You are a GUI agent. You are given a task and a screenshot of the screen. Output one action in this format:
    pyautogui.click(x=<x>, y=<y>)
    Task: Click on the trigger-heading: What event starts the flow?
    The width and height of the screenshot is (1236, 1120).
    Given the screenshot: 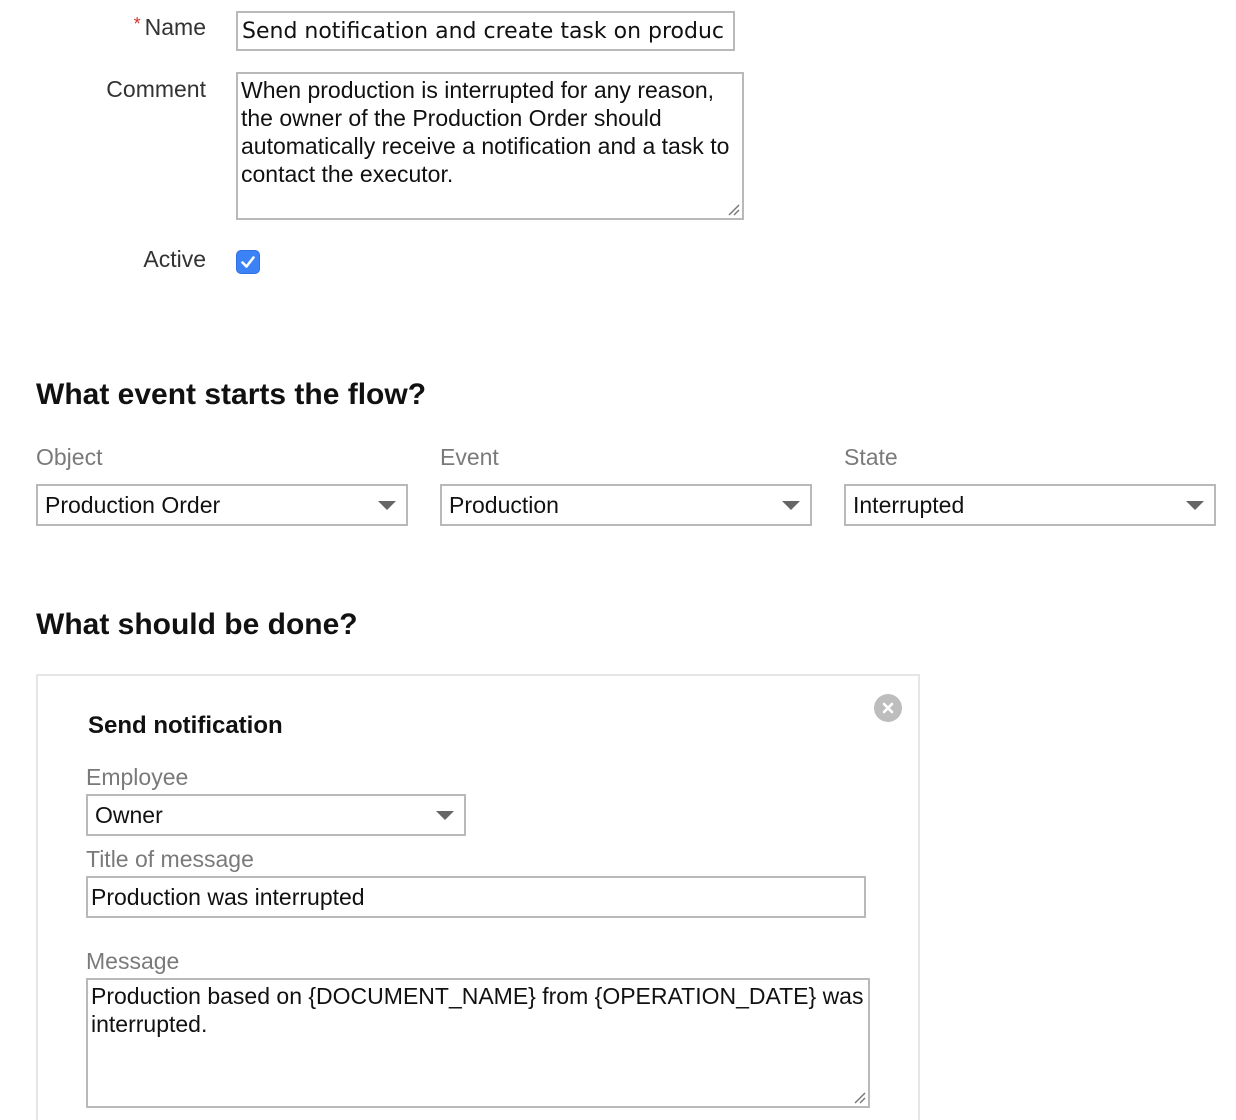 What is the action you would take?
    pyautogui.click(x=231, y=394)
    